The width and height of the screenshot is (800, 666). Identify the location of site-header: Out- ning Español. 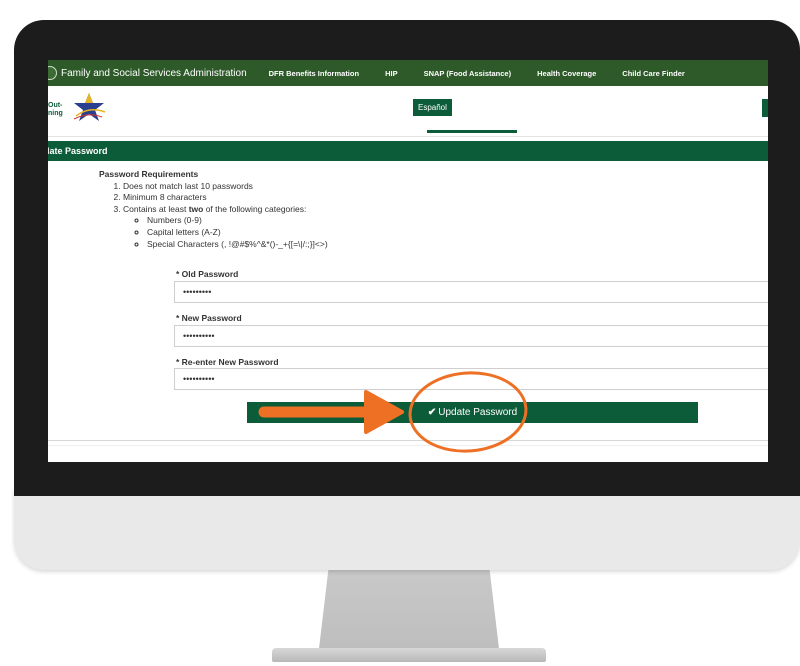
(408, 111).